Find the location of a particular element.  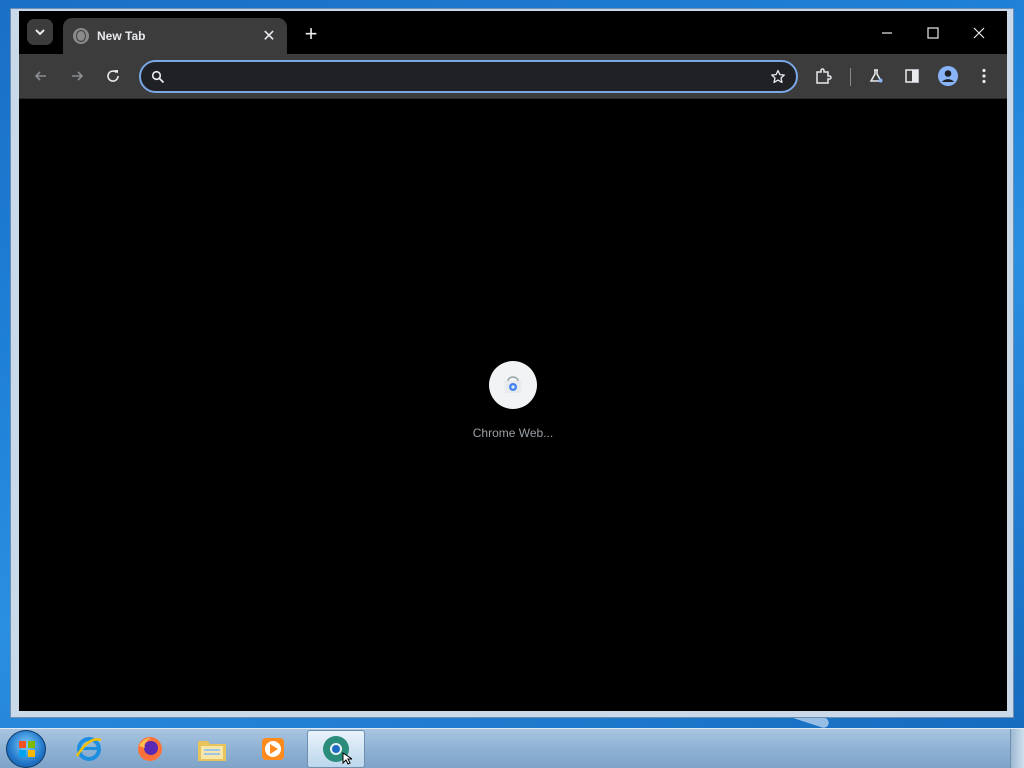

arrow-left-icon is located at coordinates (40, 76).